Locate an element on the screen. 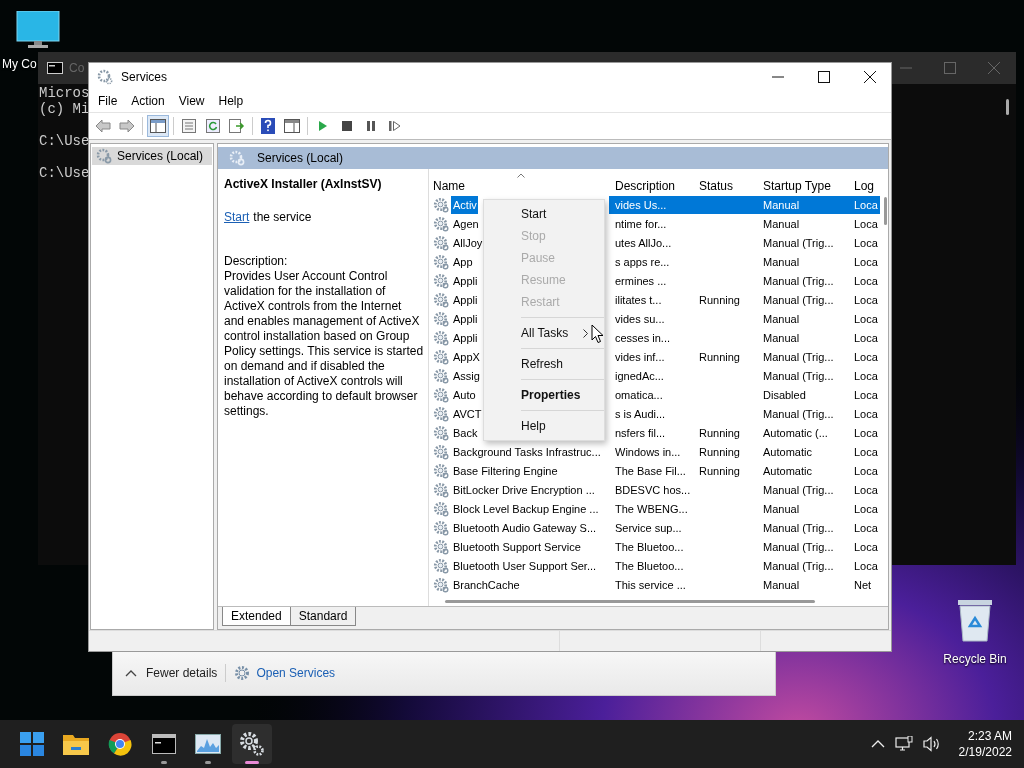 The height and width of the screenshot is (768, 1024). taskbar-button is located at coordinates (252, 744).